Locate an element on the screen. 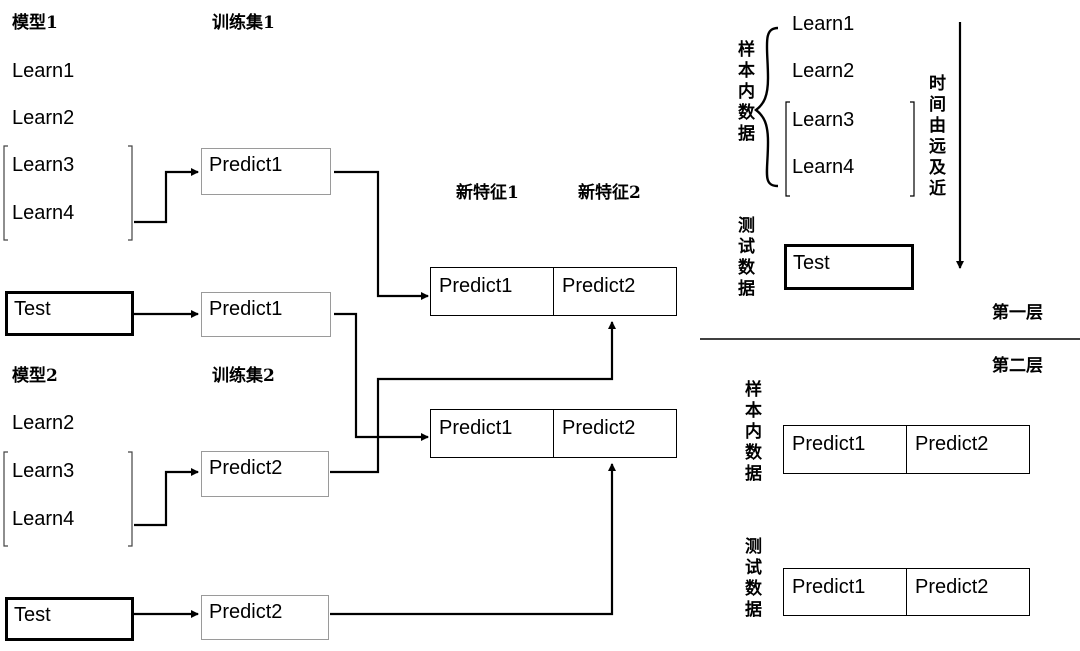 Image resolution: width=1080 pixels, height=651 pixels. layer2-in-sample-cell2-label: Predict2 is located at coordinates (952, 444).